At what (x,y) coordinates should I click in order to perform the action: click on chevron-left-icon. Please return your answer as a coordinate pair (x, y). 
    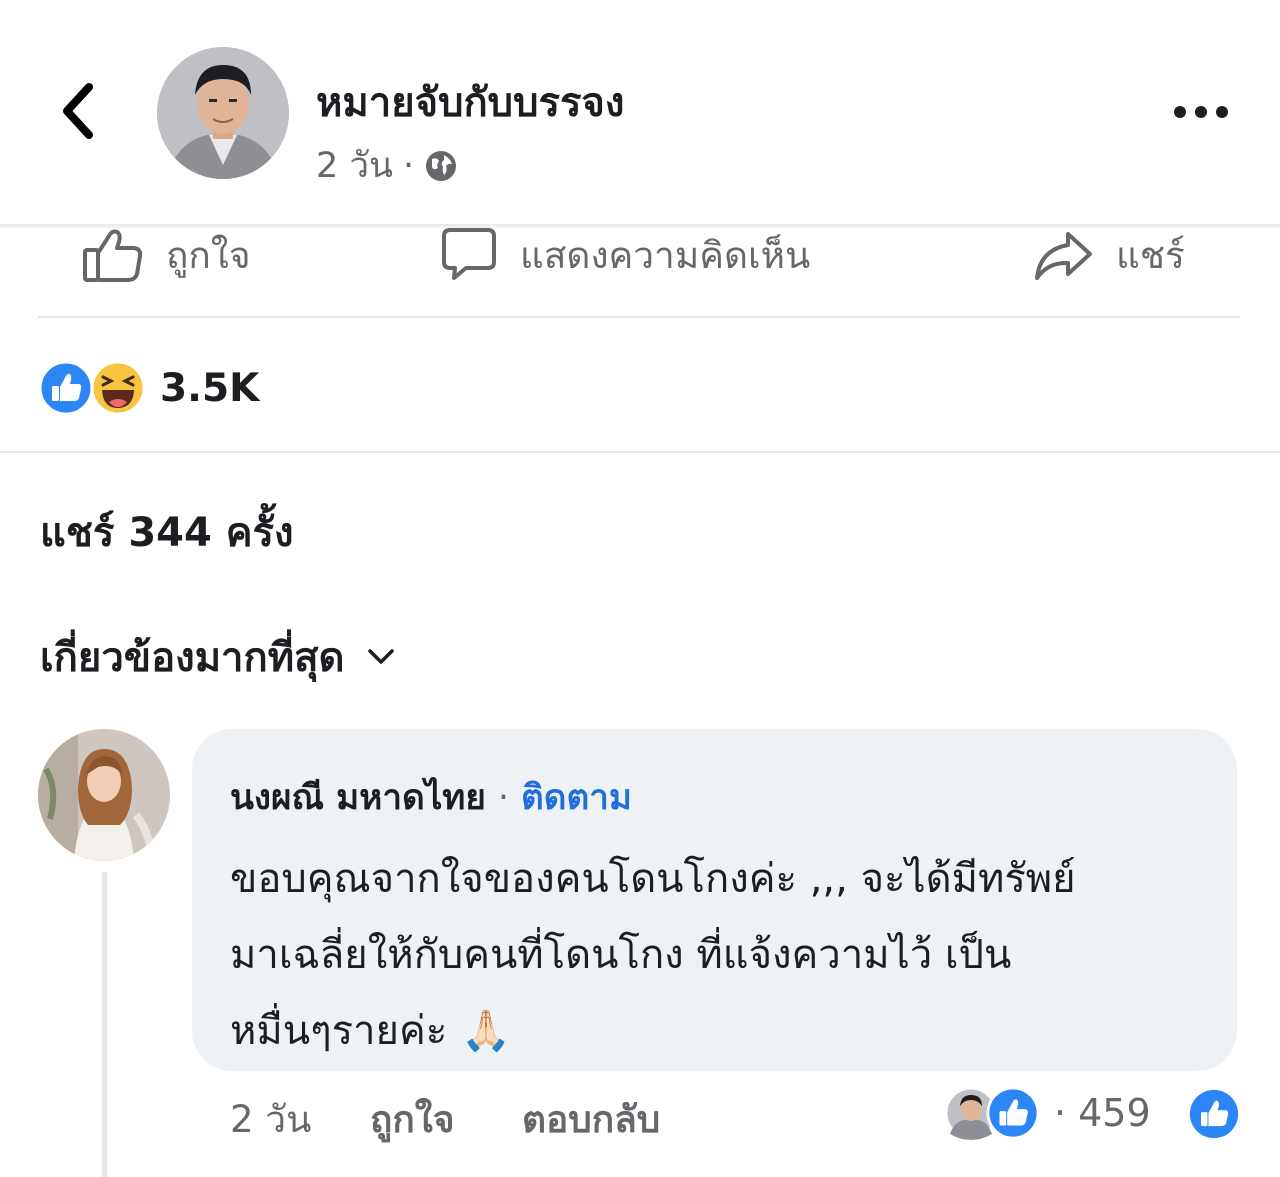
    Looking at the image, I should click on (78, 111).